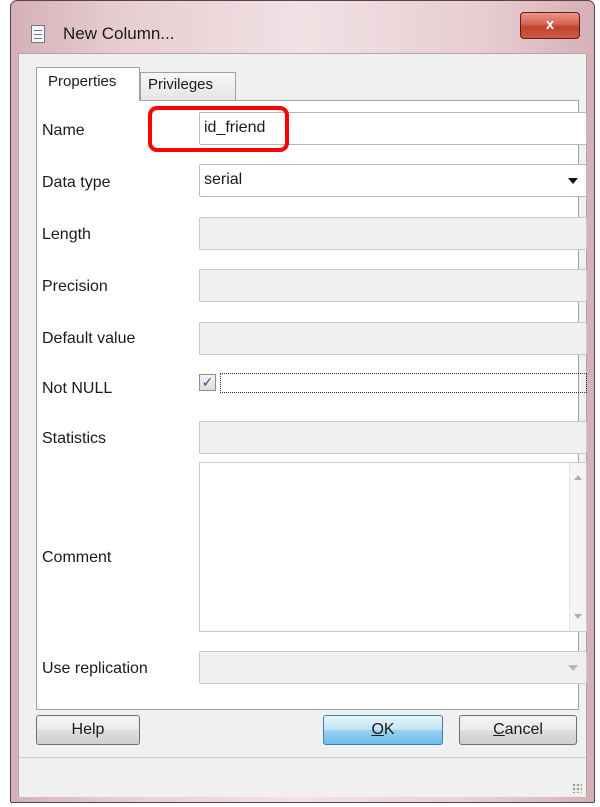  I want to click on ok-label-rest: K, so click(389, 729).